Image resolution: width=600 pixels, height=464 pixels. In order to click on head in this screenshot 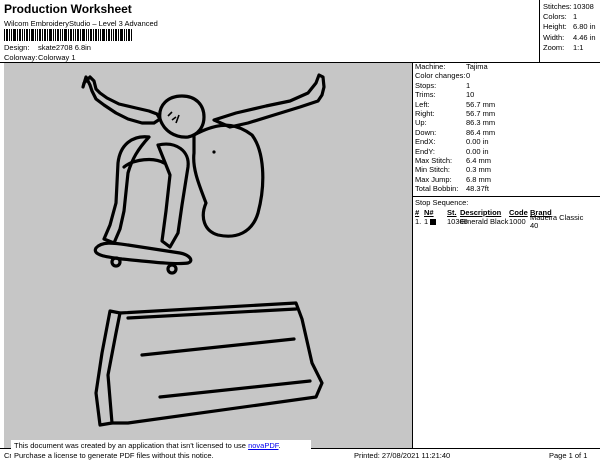, I will do `click(182, 116)`.